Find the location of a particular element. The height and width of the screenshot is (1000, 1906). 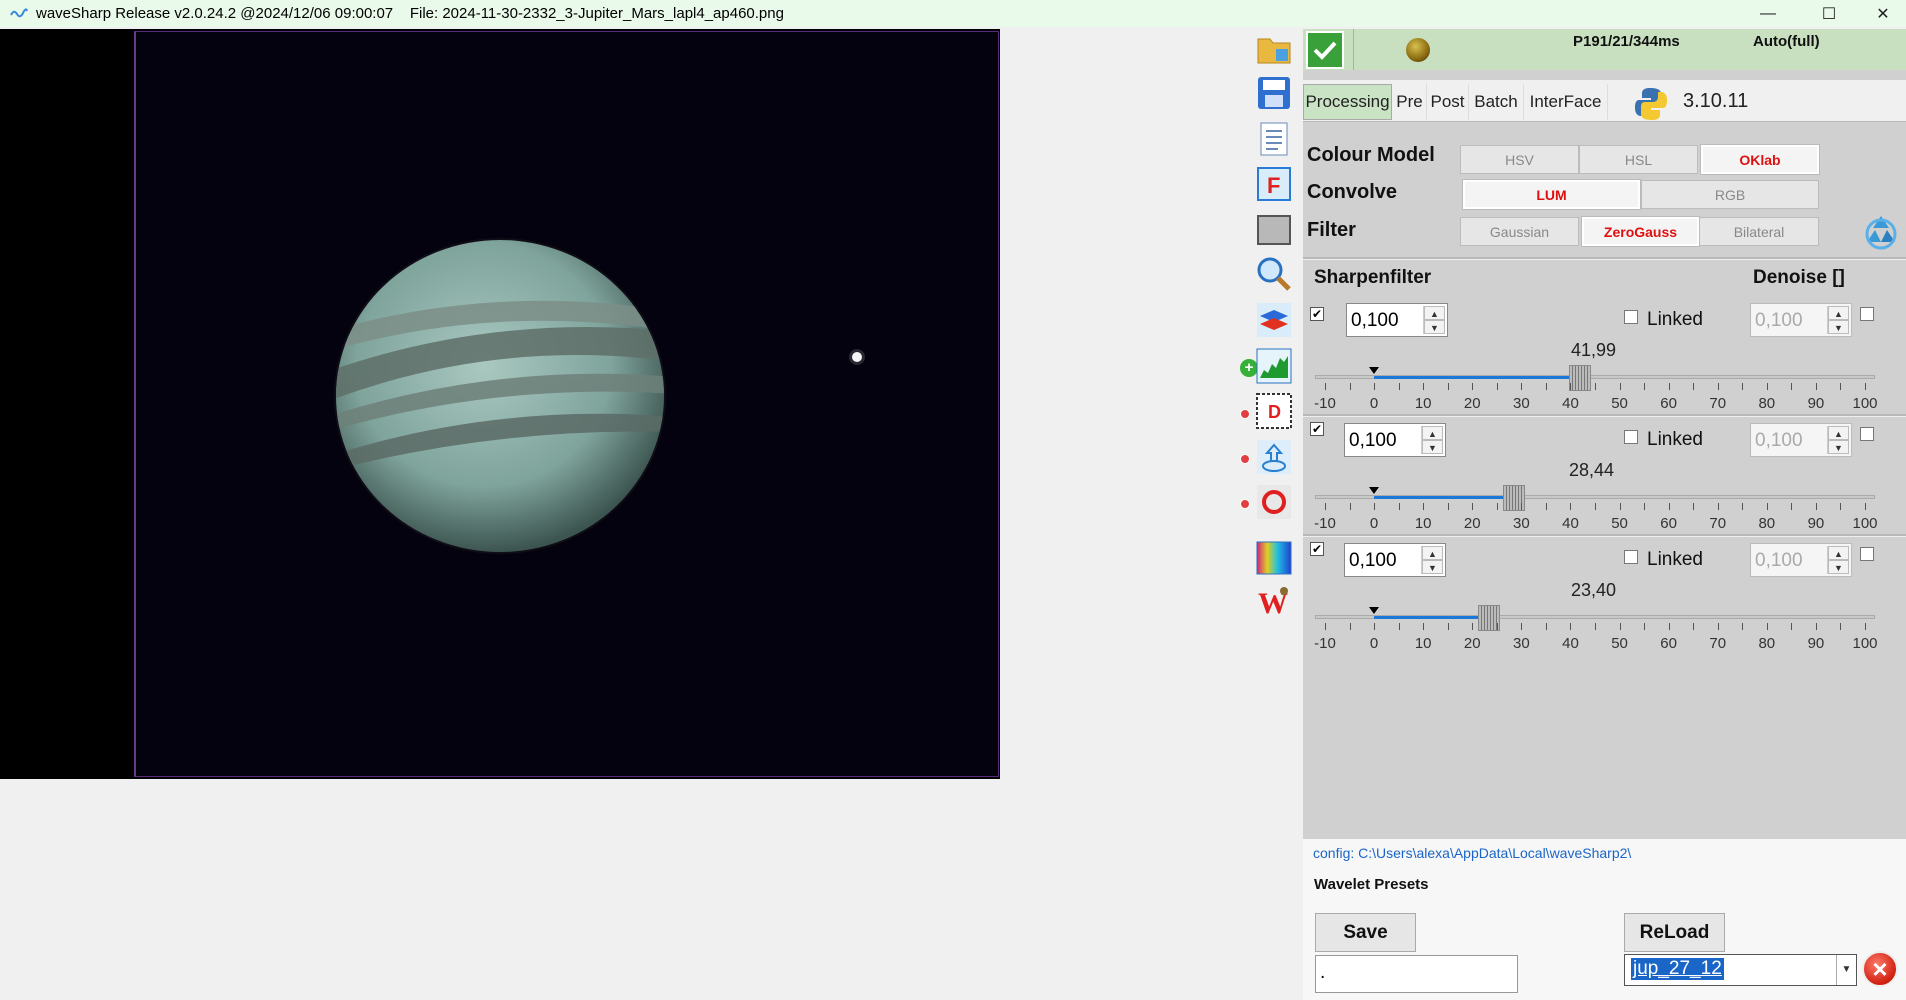

upload-icon is located at coordinates (1274, 457).